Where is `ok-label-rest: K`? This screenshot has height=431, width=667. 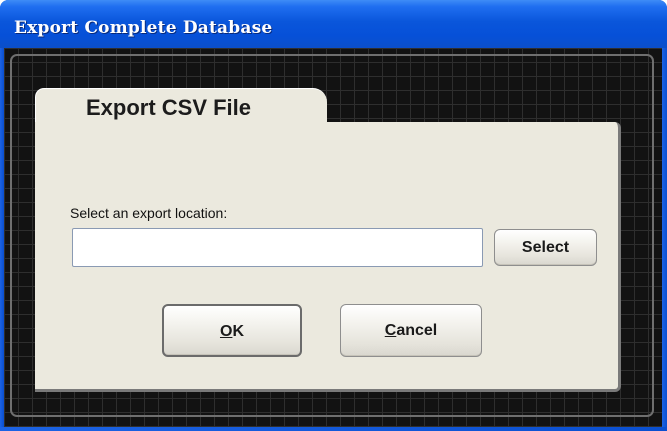
ok-label-rest: K is located at coordinates (238, 331).